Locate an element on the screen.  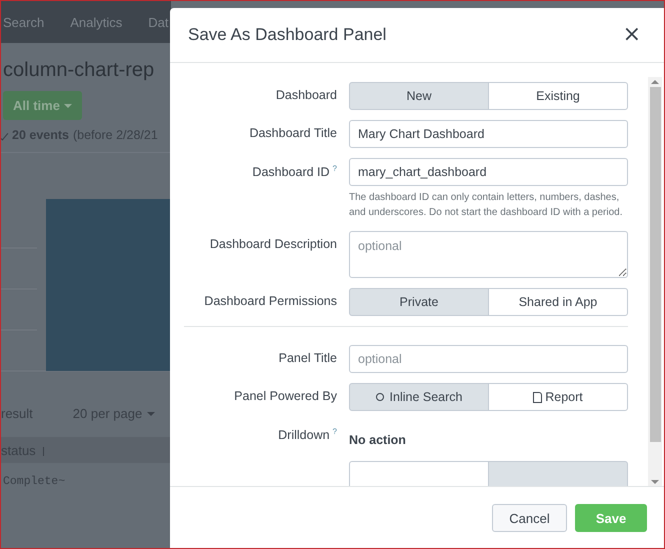
toggle-button: Existing is located at coordinates (558, 96).